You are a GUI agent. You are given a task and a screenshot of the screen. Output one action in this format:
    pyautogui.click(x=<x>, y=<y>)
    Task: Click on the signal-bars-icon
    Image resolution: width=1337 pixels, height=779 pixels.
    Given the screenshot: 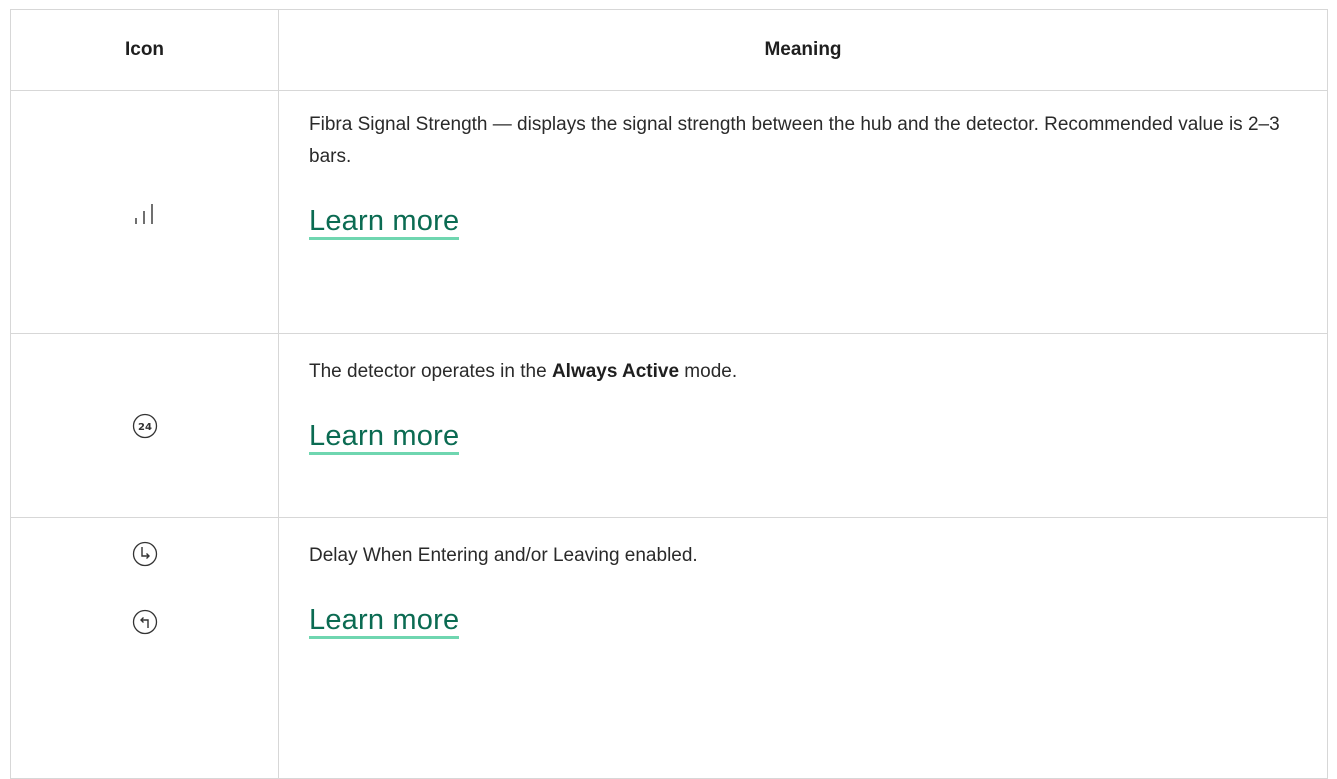 What is the action you would take?
    pyautogui.click(x=143, y=214)
    